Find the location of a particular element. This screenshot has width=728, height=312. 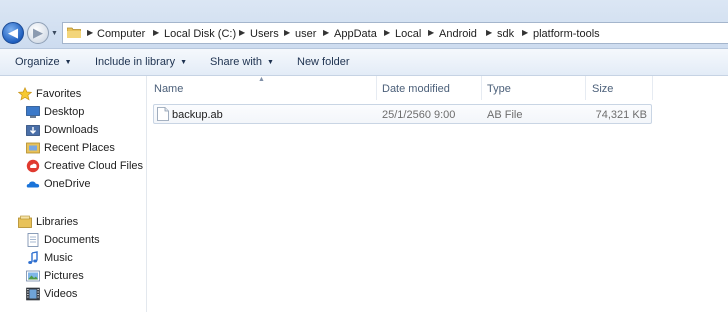

star-icon is located at coordinates (25, 94).